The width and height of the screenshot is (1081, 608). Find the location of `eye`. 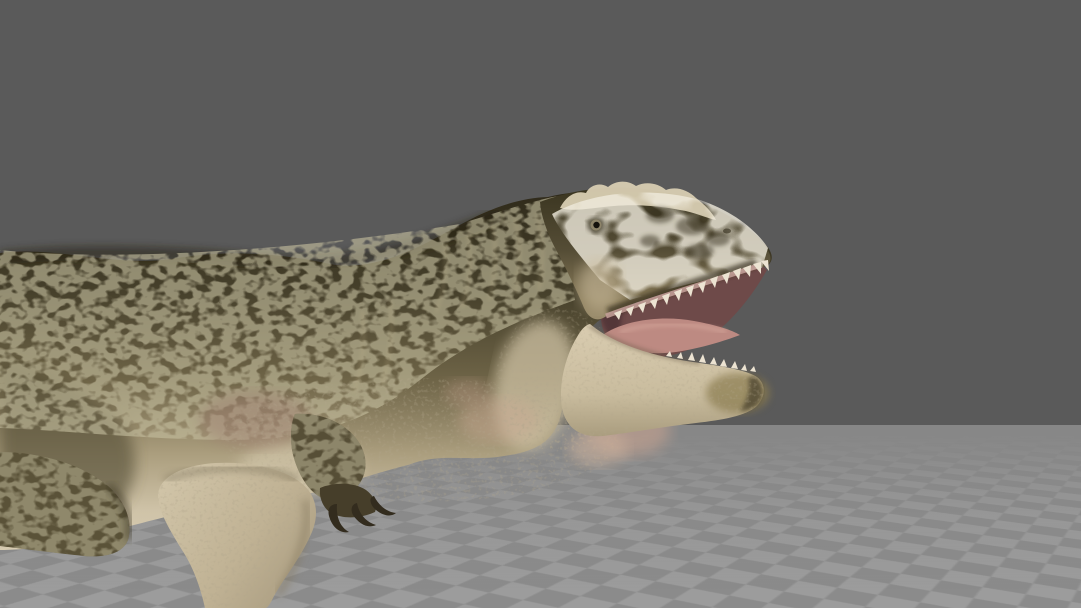

eye is located at coordinates (596, 225).